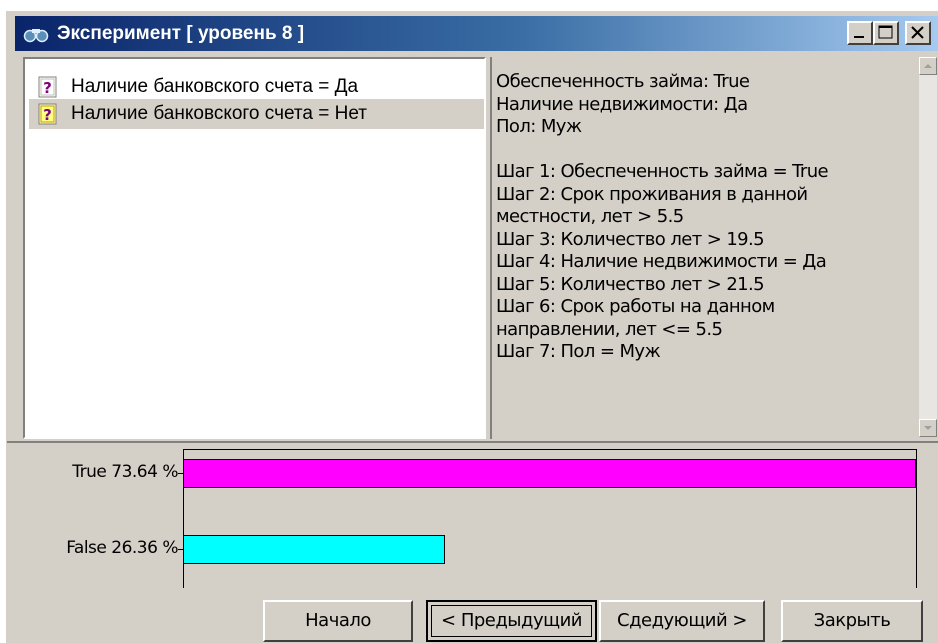 This screenshot has width=938, height=643. I want to click on y-tick-label: True 73.64 %, so click(125, 472).